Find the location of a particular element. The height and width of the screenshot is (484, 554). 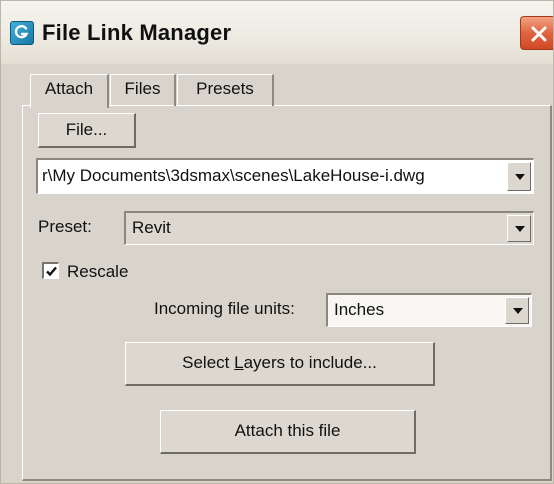

checkmark-icon is located at coordinates (51, 271).